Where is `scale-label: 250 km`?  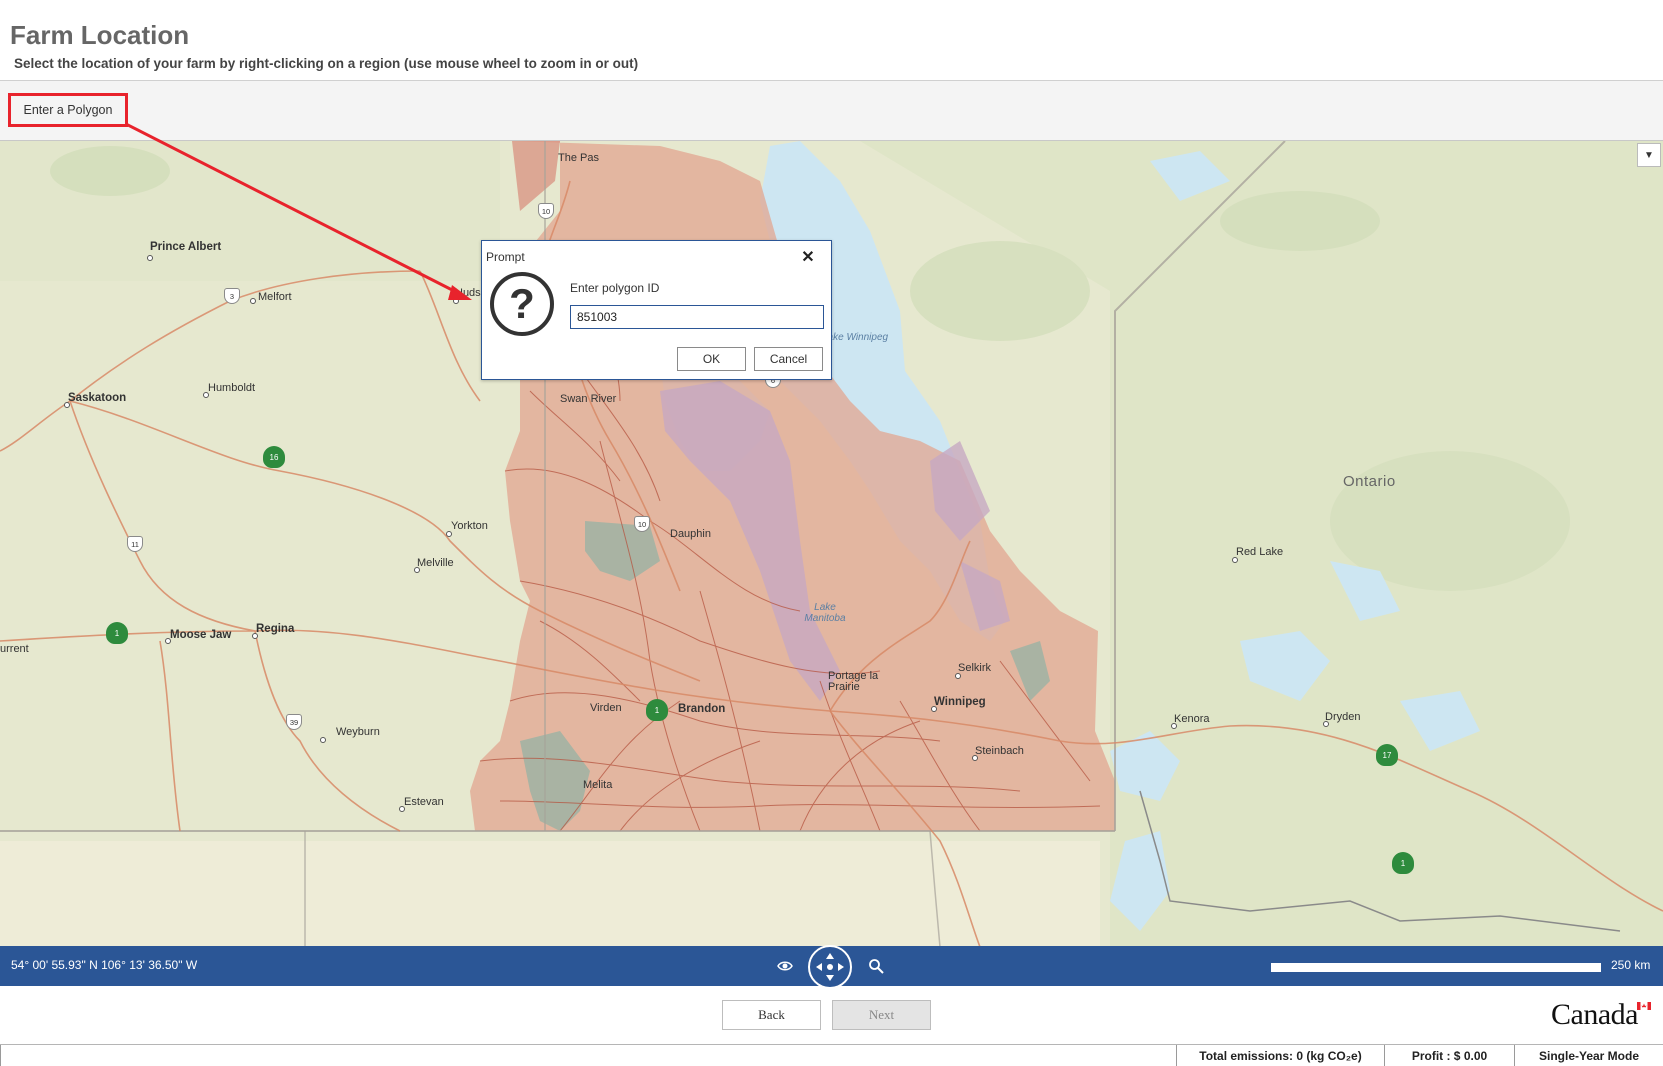 scale-label: 250 km is located at coordinates (1631, 965).